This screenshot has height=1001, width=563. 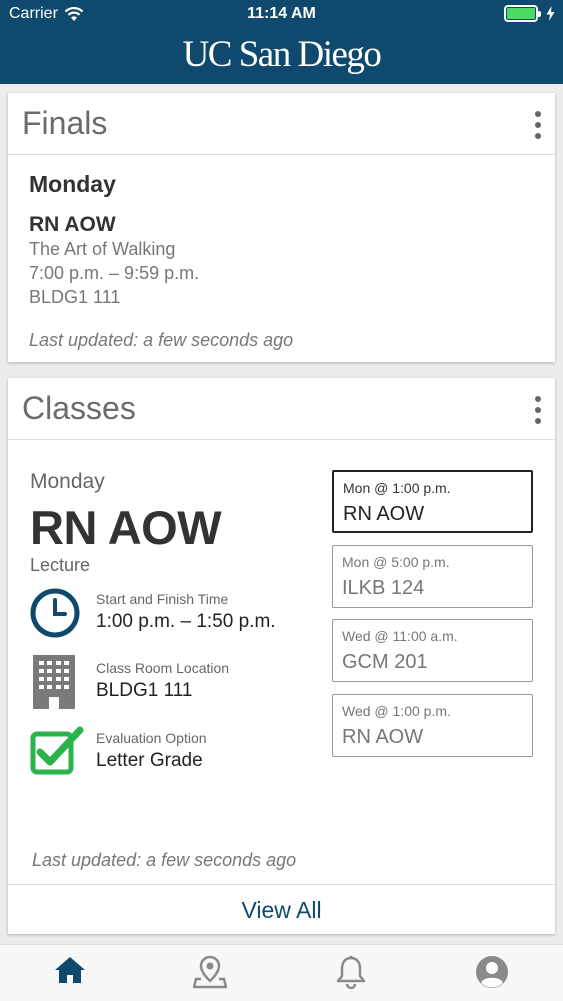 I want to click on home-icon, so click(x=70, y=970).